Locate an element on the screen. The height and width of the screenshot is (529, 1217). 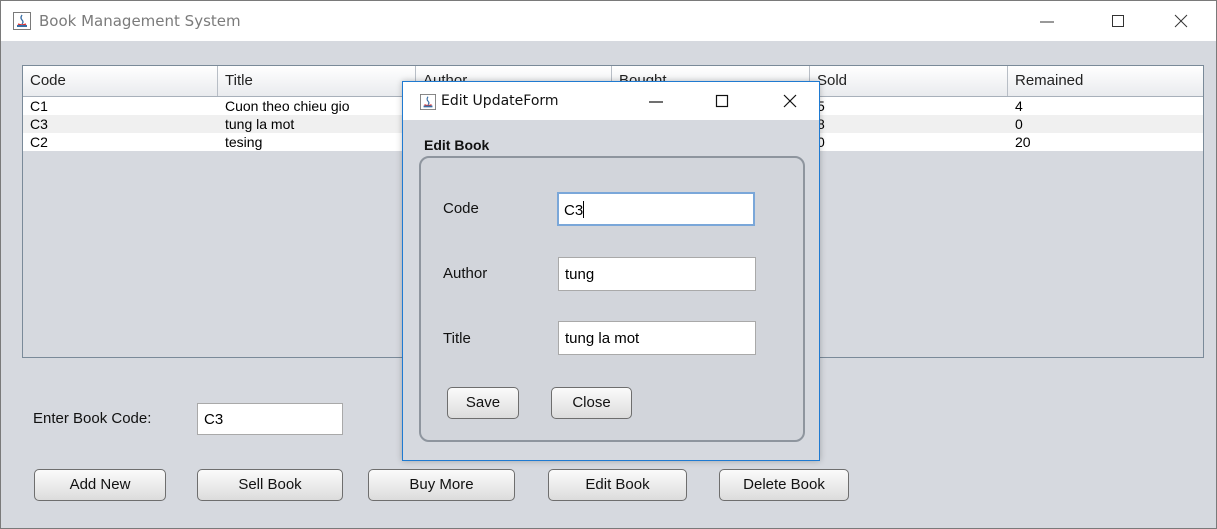
table-cell-remained: 0 is located at coordinates (1019, 124).